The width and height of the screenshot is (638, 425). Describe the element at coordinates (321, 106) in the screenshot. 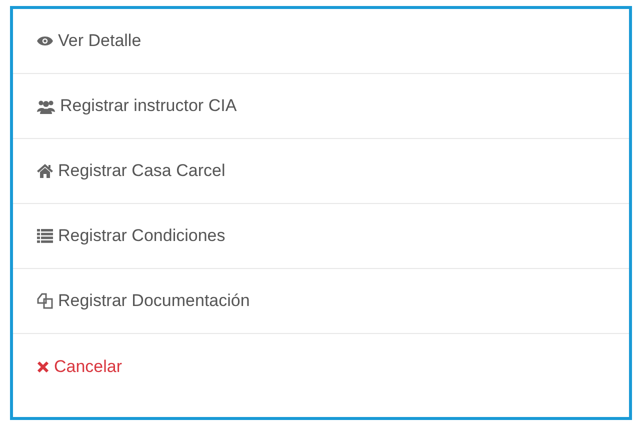

I see `menu-item: Registrar instructor CIA` at that location.